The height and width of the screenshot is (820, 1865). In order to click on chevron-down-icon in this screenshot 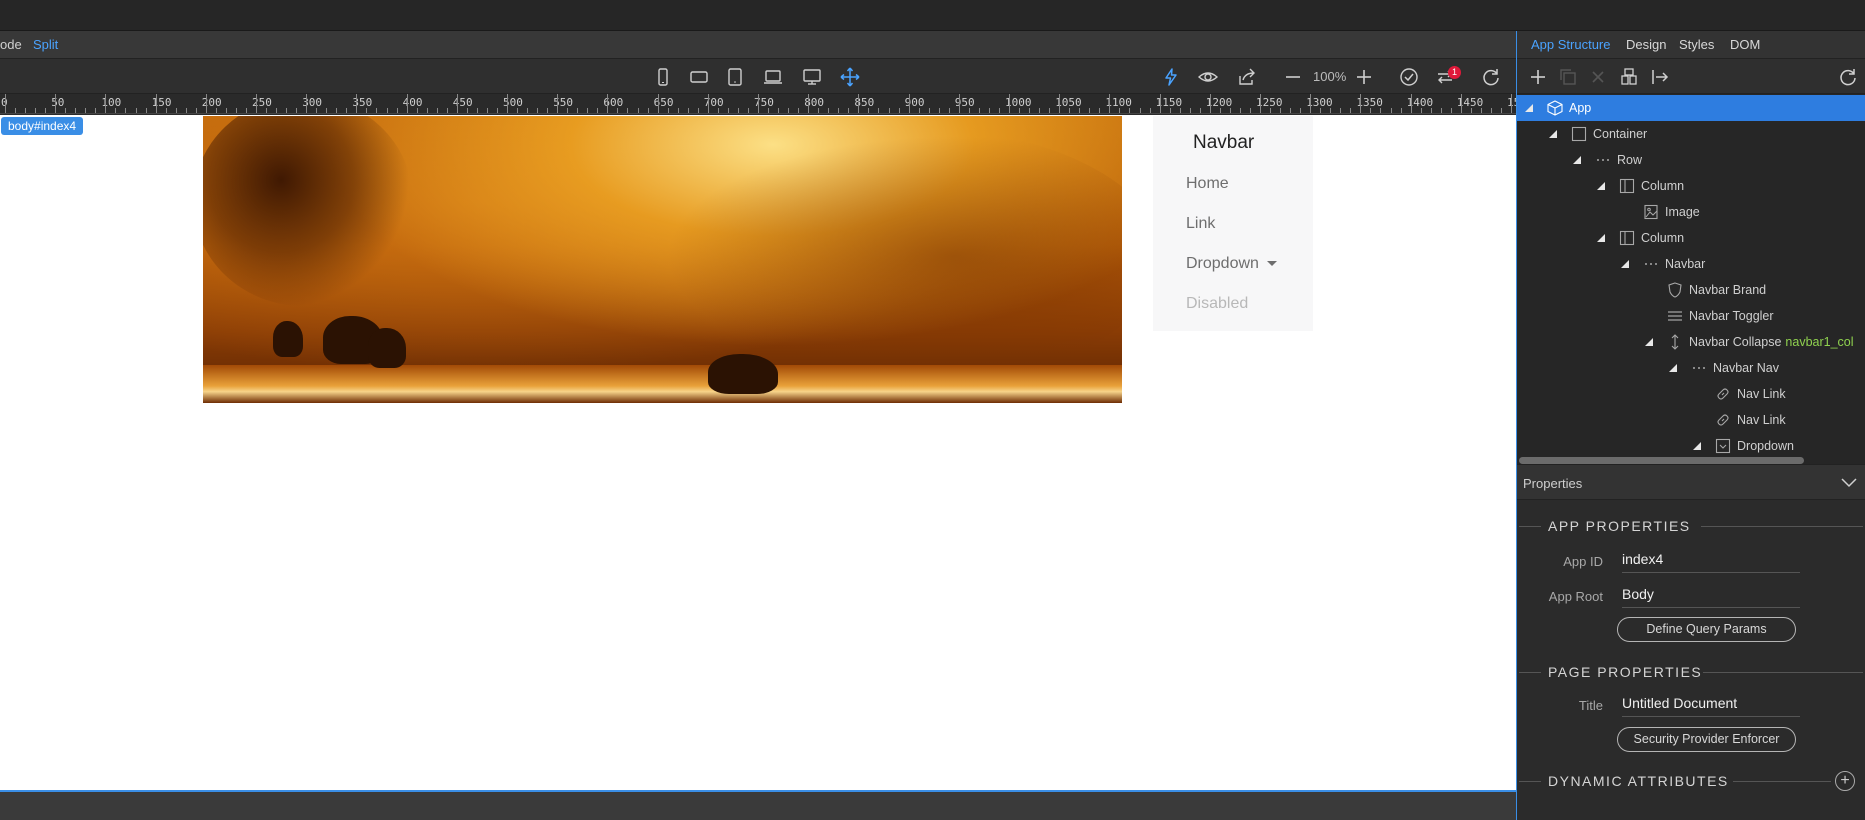, I will do `click(1849, 484)`.